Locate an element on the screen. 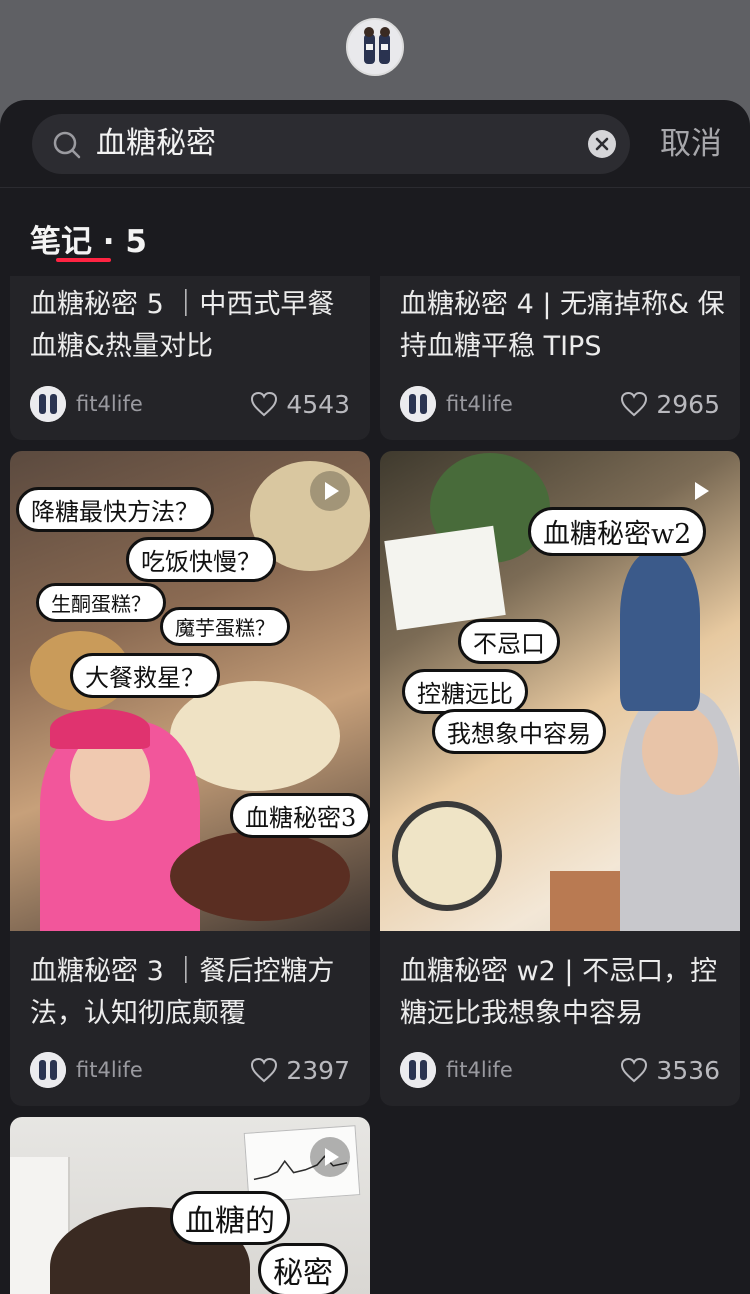  like-button: 3536 is located at coordinates (670, 1070).